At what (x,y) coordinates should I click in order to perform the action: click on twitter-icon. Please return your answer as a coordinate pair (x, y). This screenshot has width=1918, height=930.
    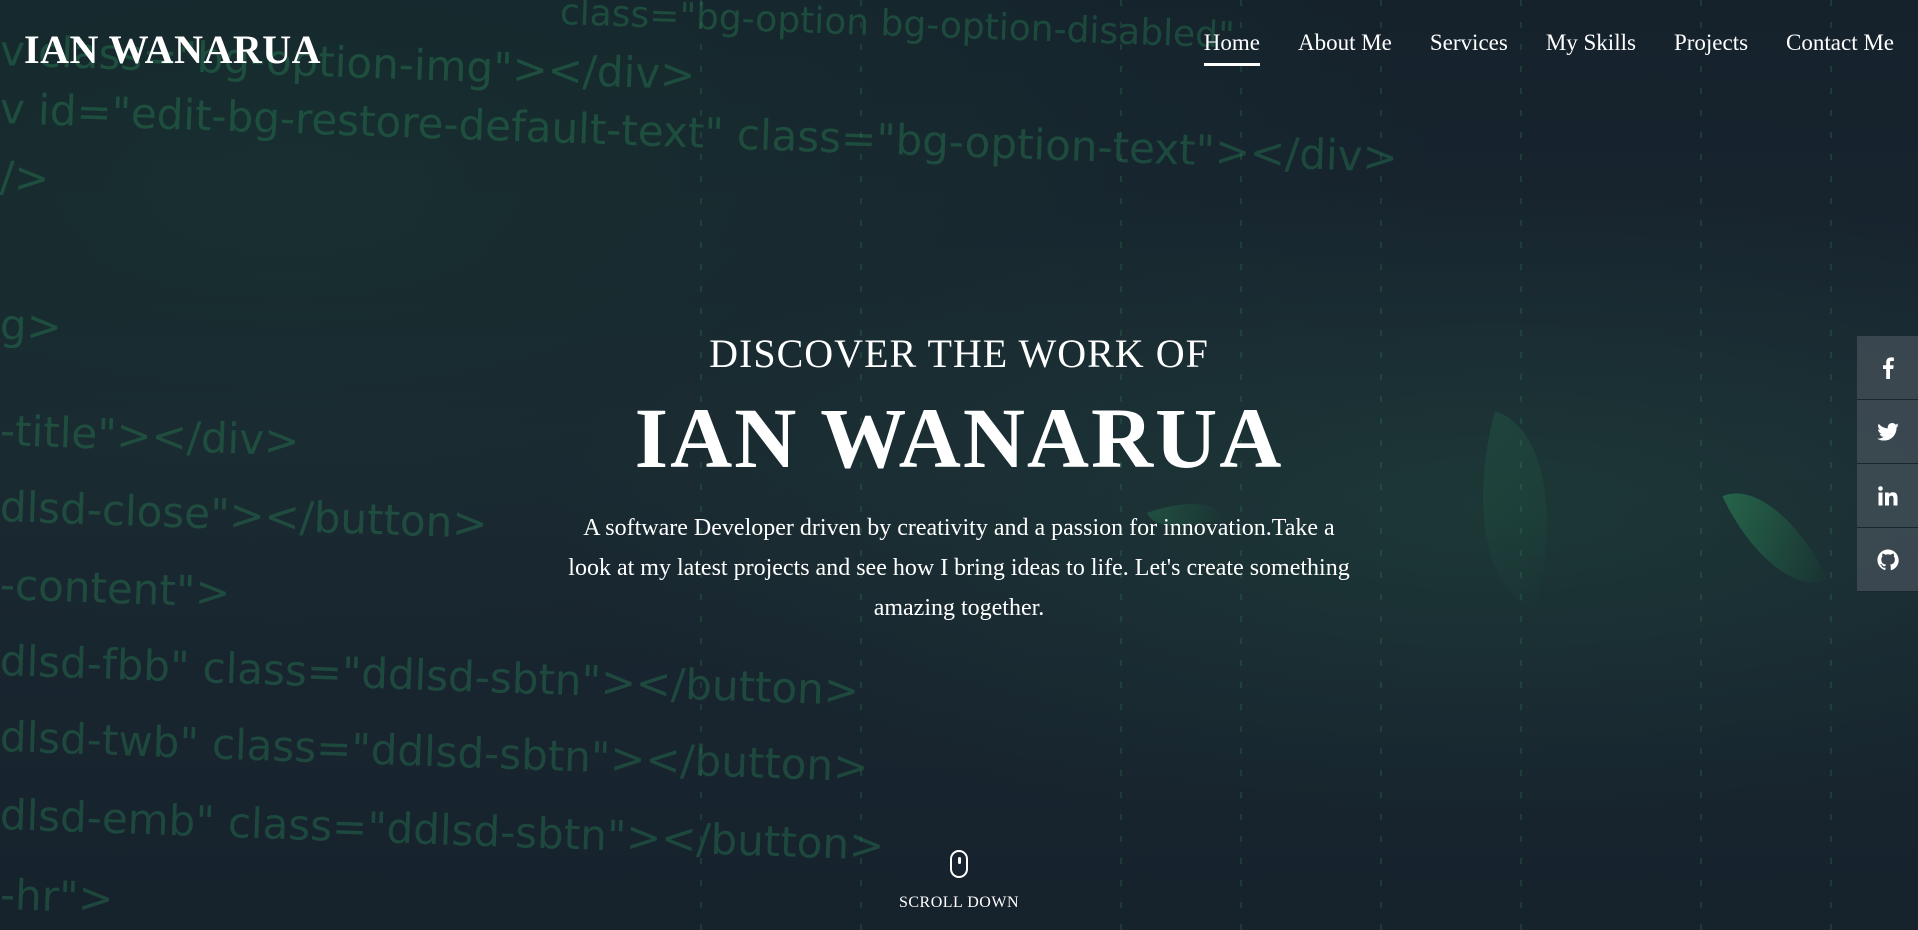
    Looking at the image, I should click on (1887, 431).